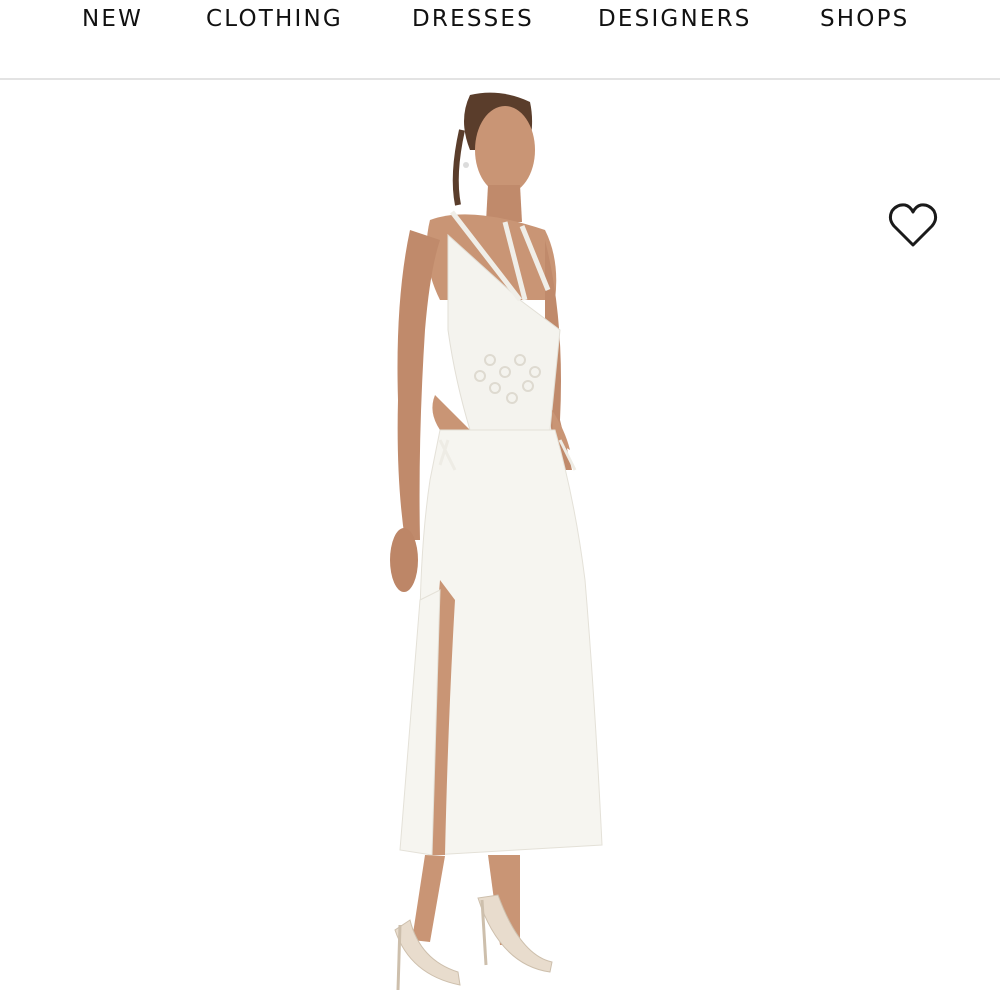 This screenshot has height=1000, width=1000. I want to click on nav-item-dresses: DRESSES, so click(473, 19).